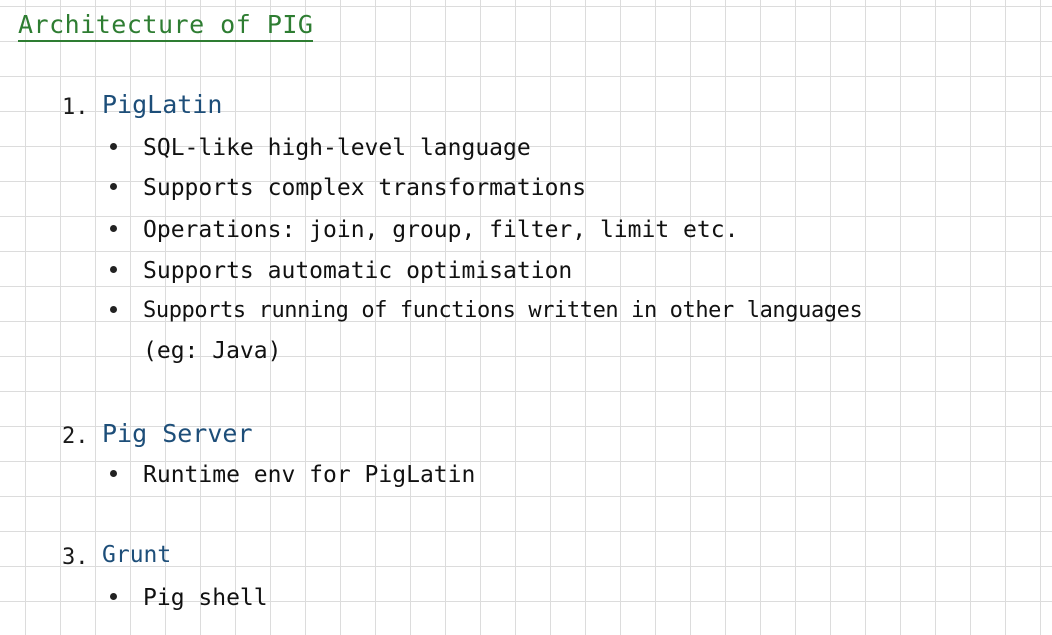 This screenshot has height=635, width=1052. What do you see at coordinates (137, 555) in the screenshot?
I see `section-heading: Grunt` at bounding box center [137, 555].